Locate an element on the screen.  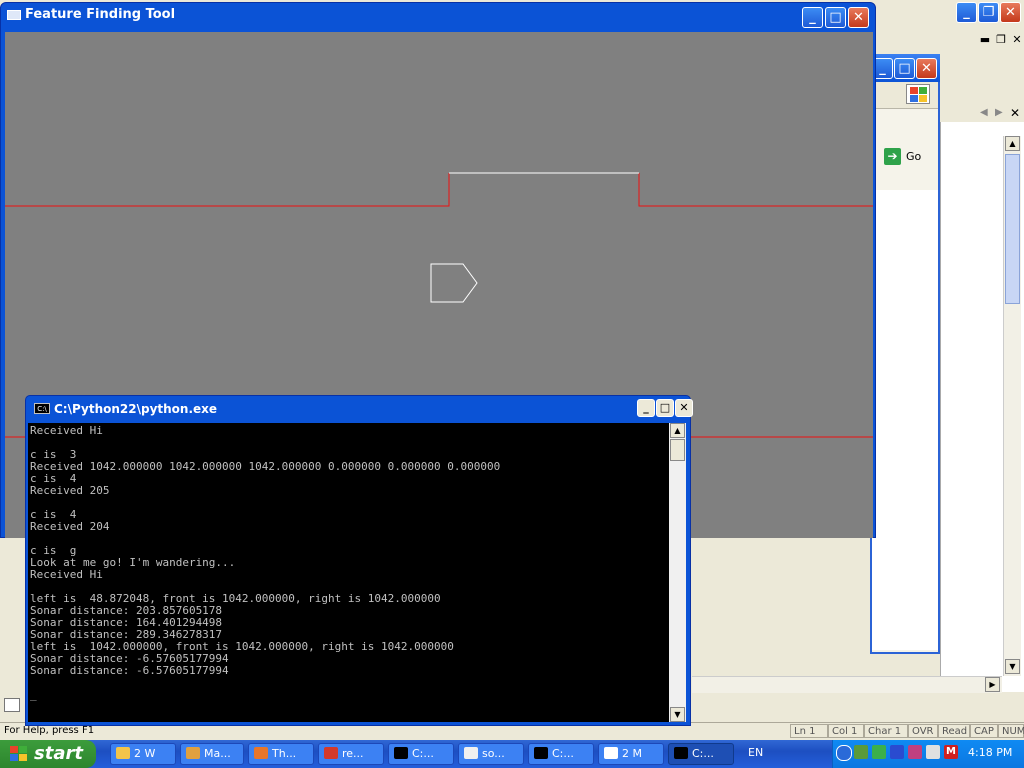
status-num: NUM is located at coordinates (1011, 731).